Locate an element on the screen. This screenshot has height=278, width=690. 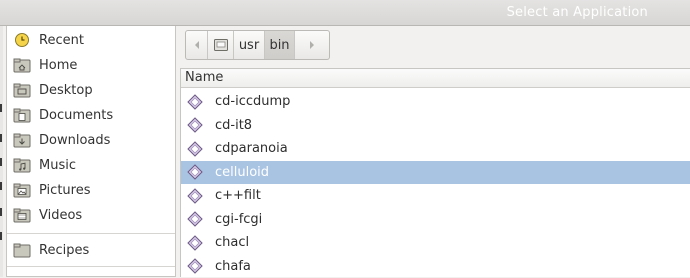
sidebar-item-desktop: Desktop is located at coordinates (93, 90).